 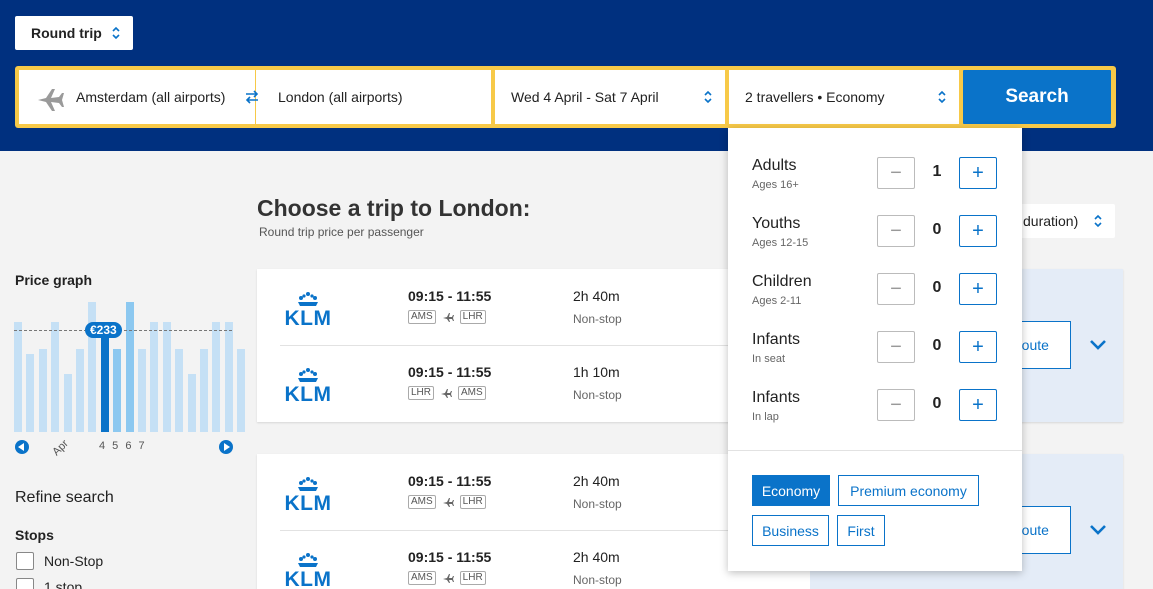 What do you see at coordinates (1037, 97) in the screenshot?
I see `search-button: Search` at bounding box center [1037, 97].